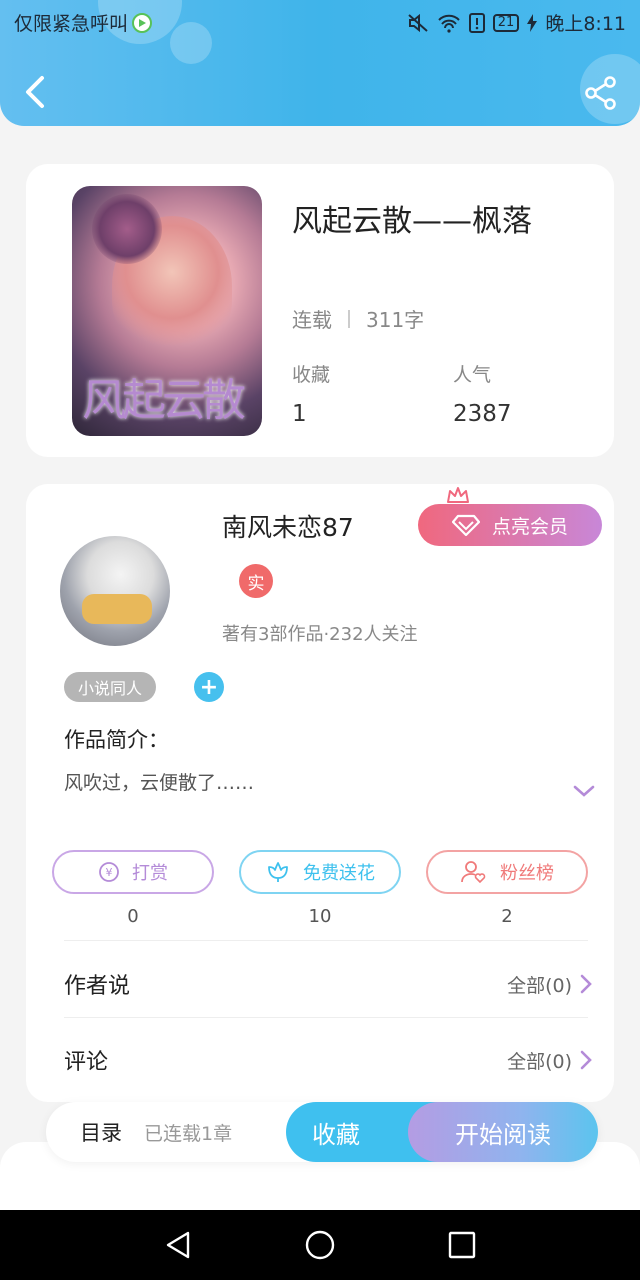 The width and height of the screenshot is (640, 1280). I want to click on comments-more: 全部(0), so click(549, 1060).